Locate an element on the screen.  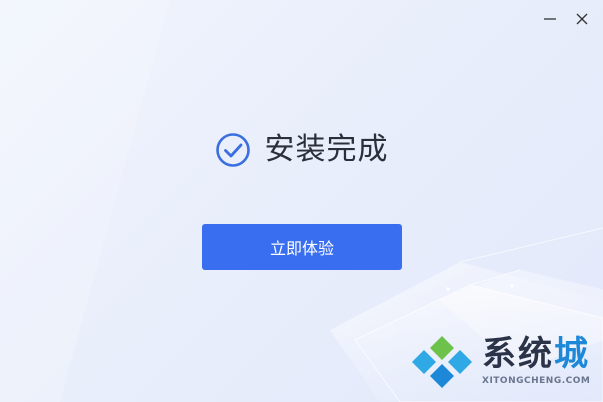
install-status: 安装完成 is located at coordinates (301, 150).